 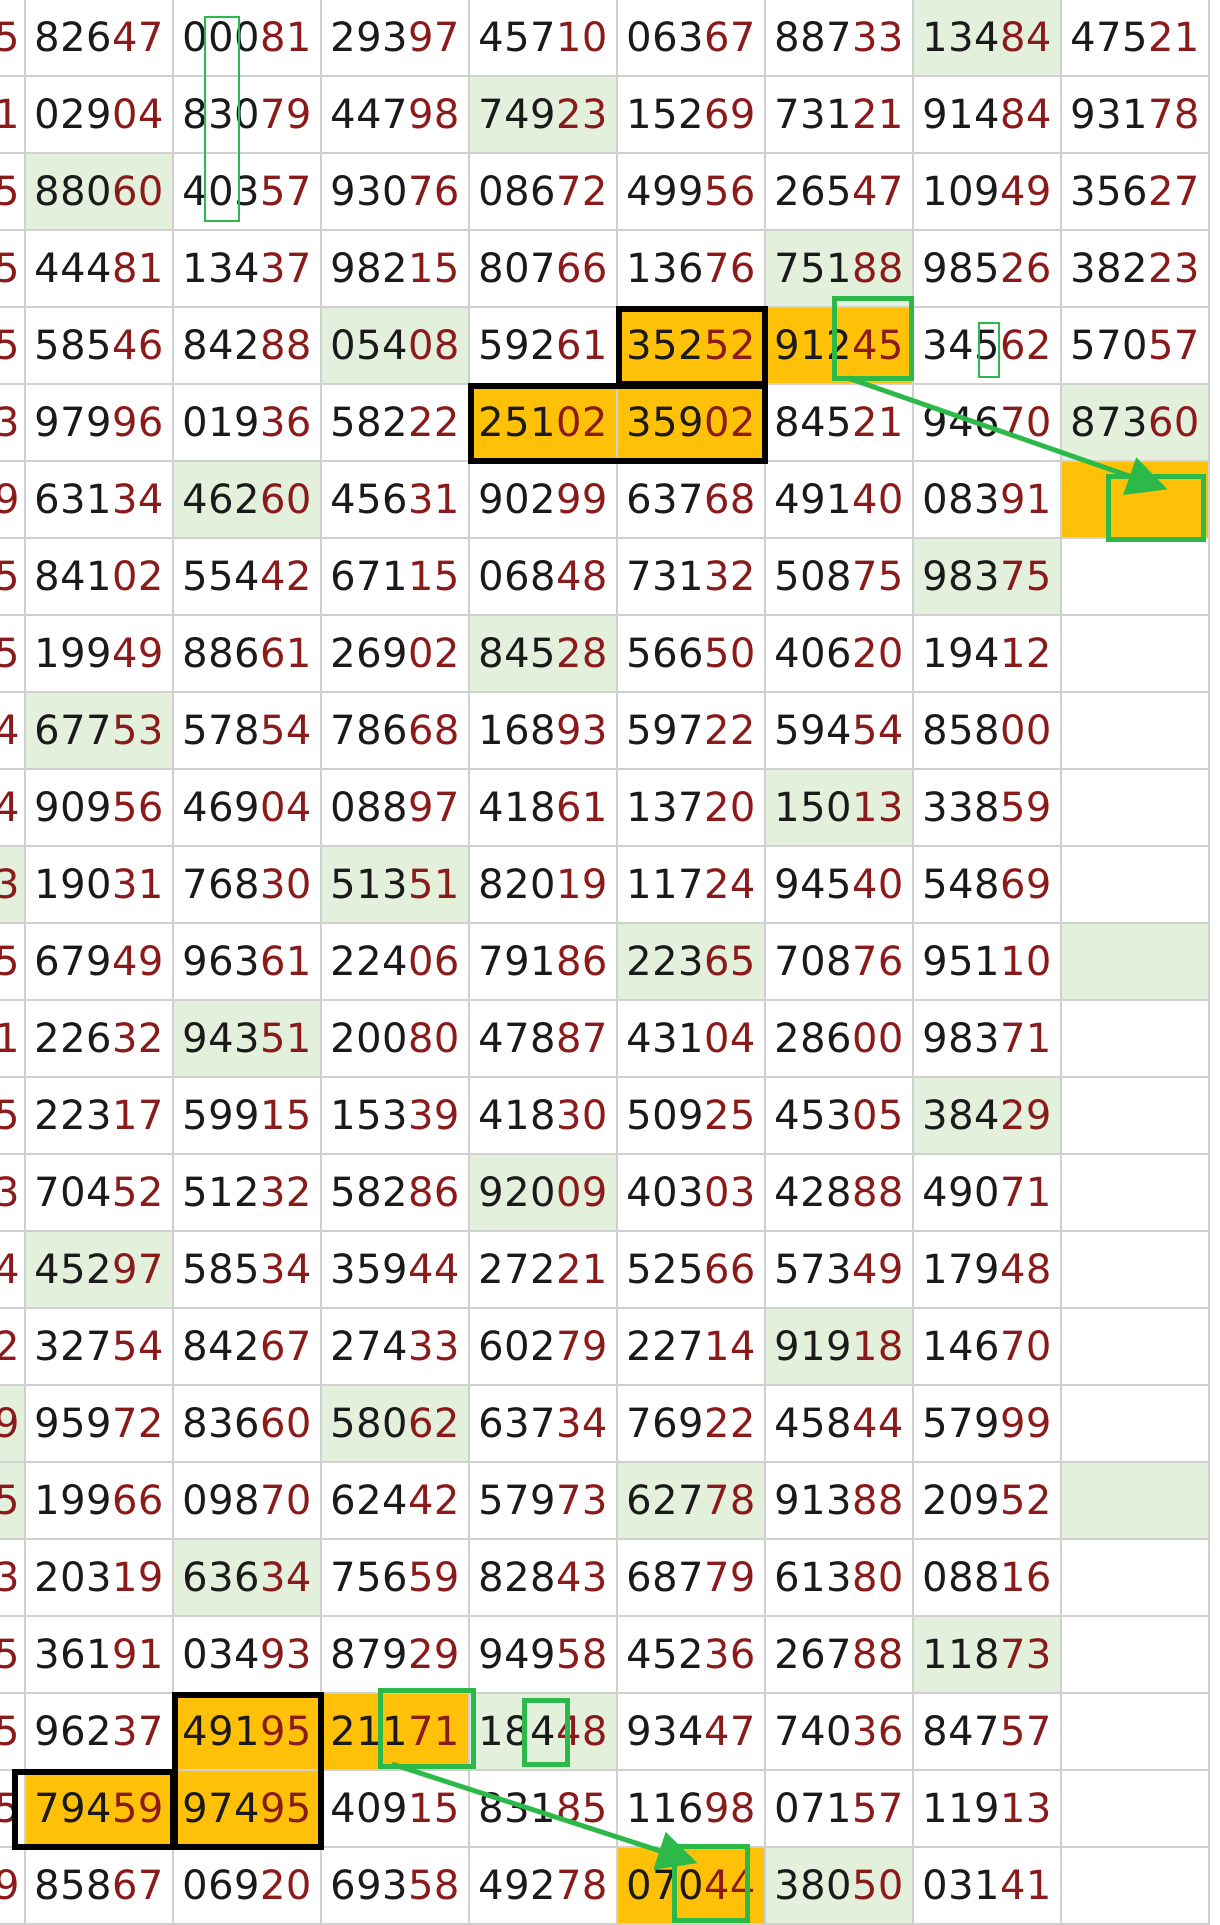 I want to click on grid-cell, so click(x=1136, y=962).